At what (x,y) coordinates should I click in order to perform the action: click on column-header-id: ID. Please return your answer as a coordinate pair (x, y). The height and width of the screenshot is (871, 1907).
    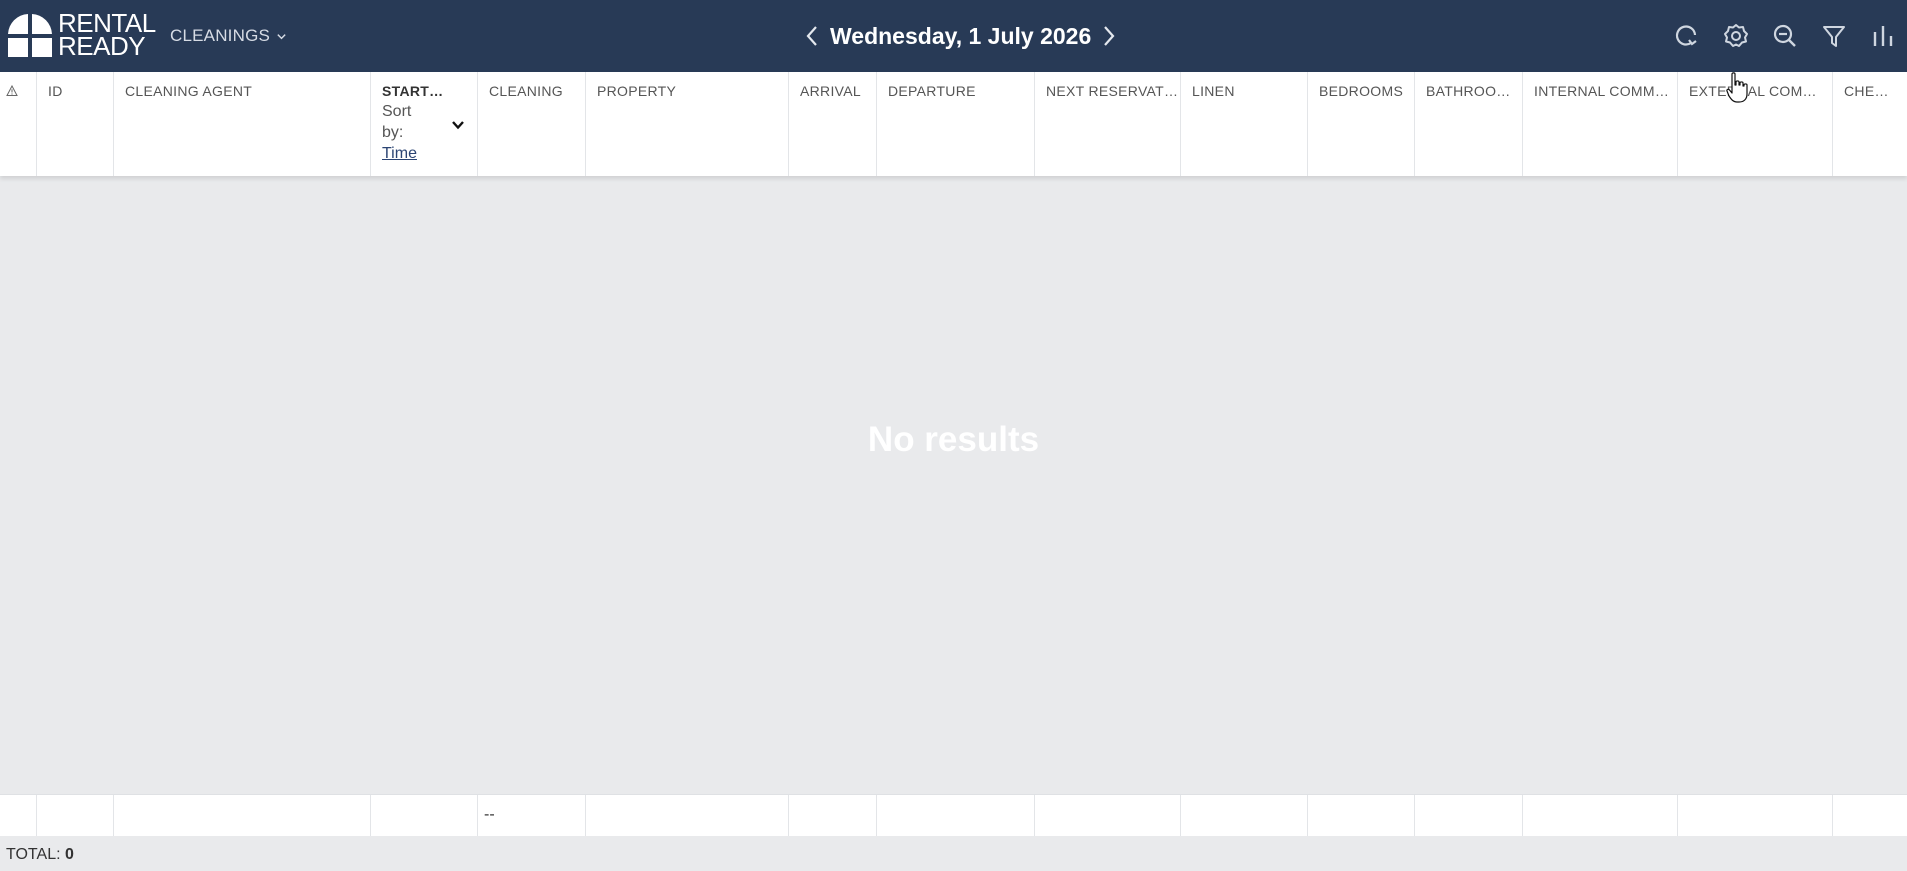
    Looking at the image, I should click on (75, 124).